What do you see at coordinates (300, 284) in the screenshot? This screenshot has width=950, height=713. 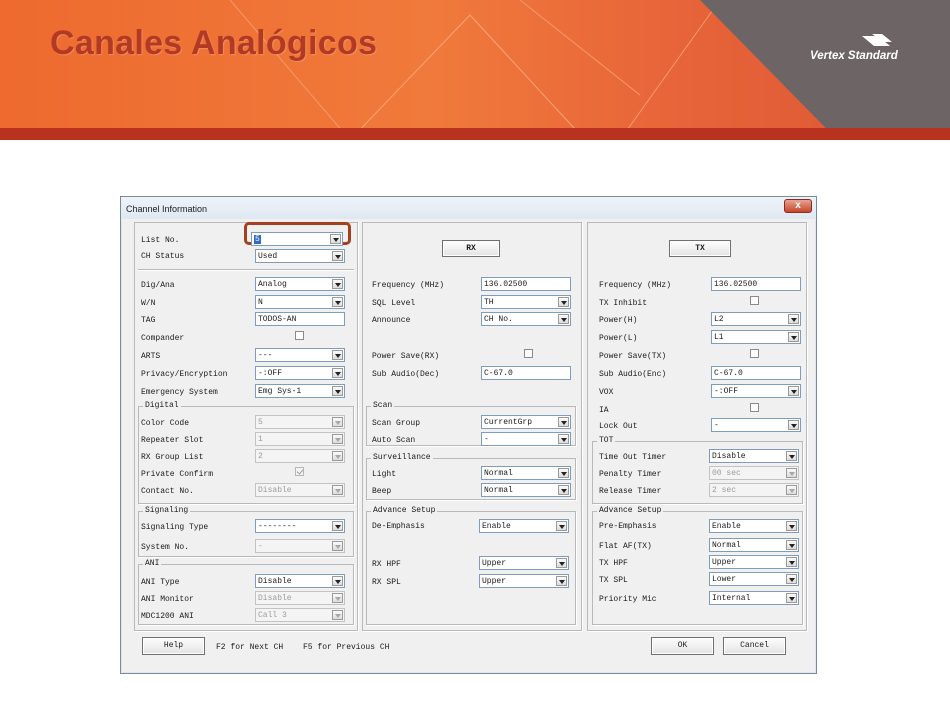 I see `dig-ana-select: Analog` at bounding box center [300, 284].